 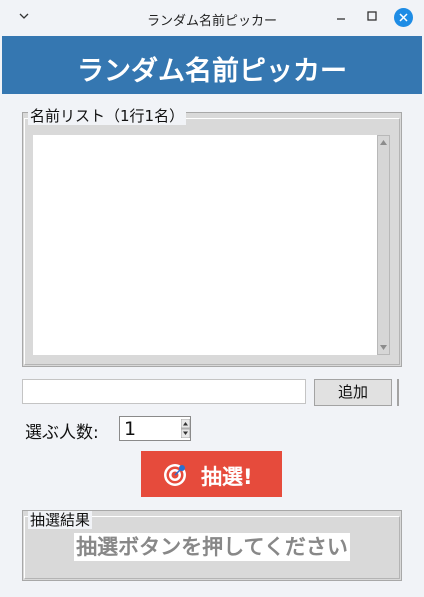 I want to click on close-icon, so click(x=403, y=17).